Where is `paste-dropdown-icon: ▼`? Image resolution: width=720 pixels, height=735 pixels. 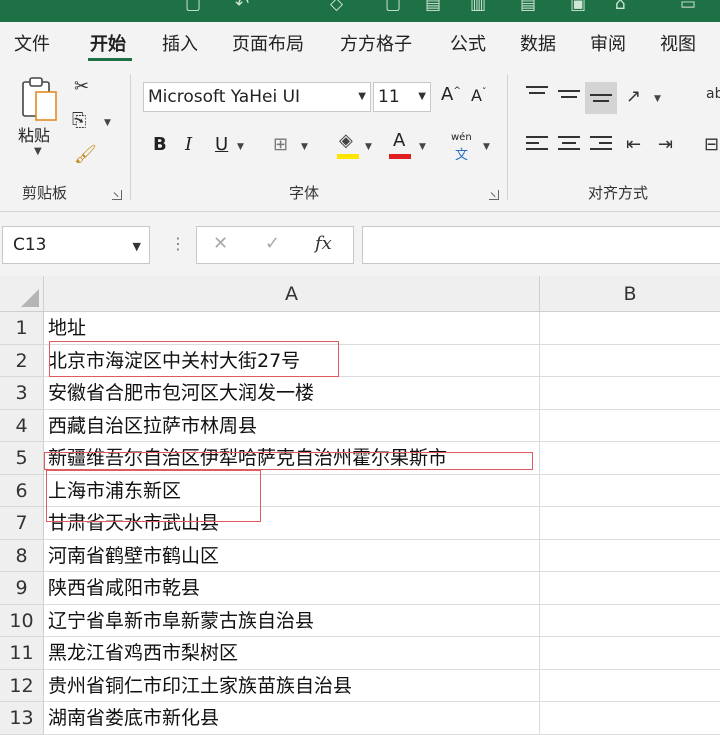
paste-dropdown-icon: ▼ is located at coordinates (38, 151).